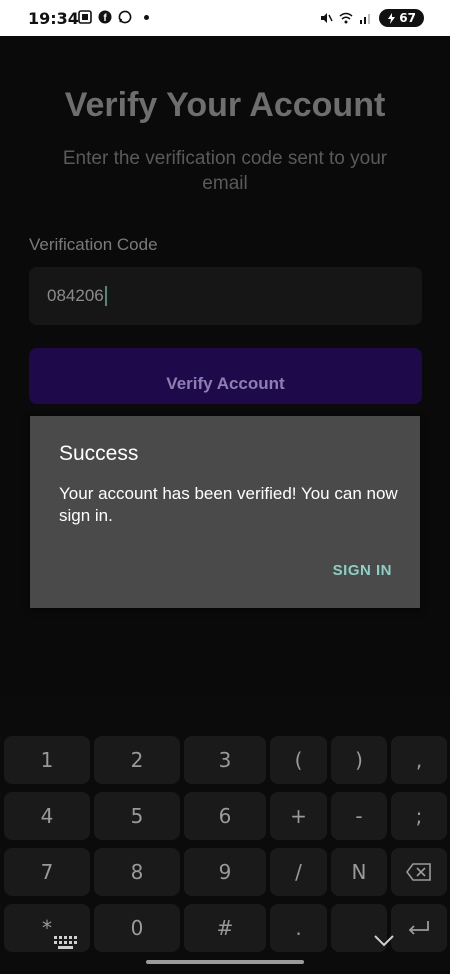 The image size is (450, 974). Describe the element at coordinates (384, 941) in the screenshot. I see `collapse-keyboard-icon` at that location.